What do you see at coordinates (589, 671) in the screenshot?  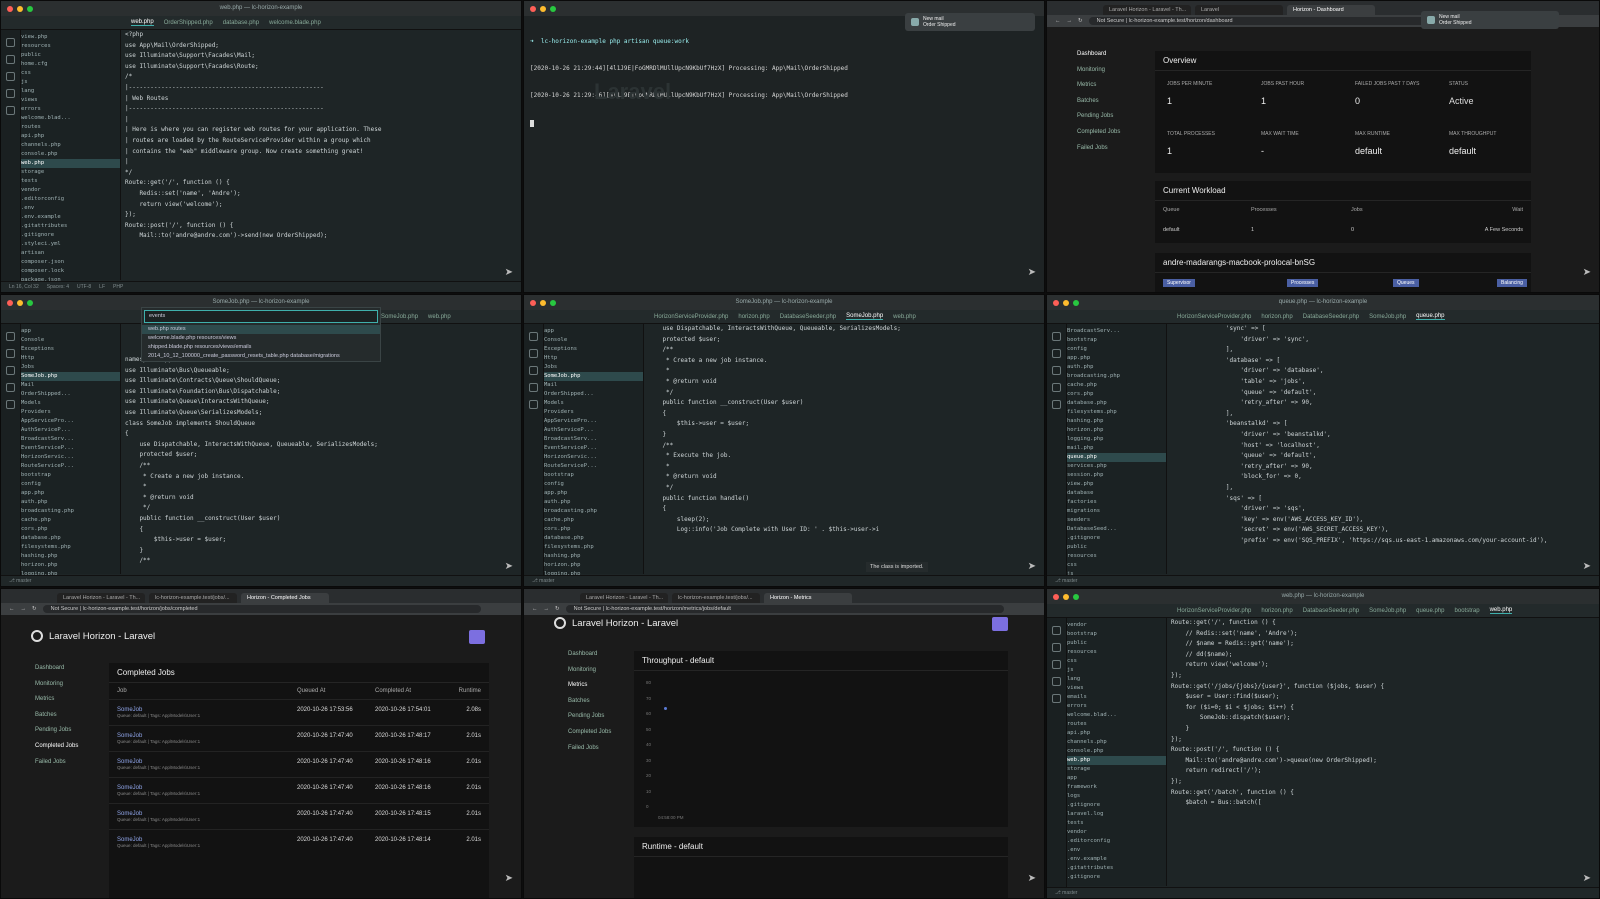 I see `nav-item: Monitoring` at bounding box center [589, 671].